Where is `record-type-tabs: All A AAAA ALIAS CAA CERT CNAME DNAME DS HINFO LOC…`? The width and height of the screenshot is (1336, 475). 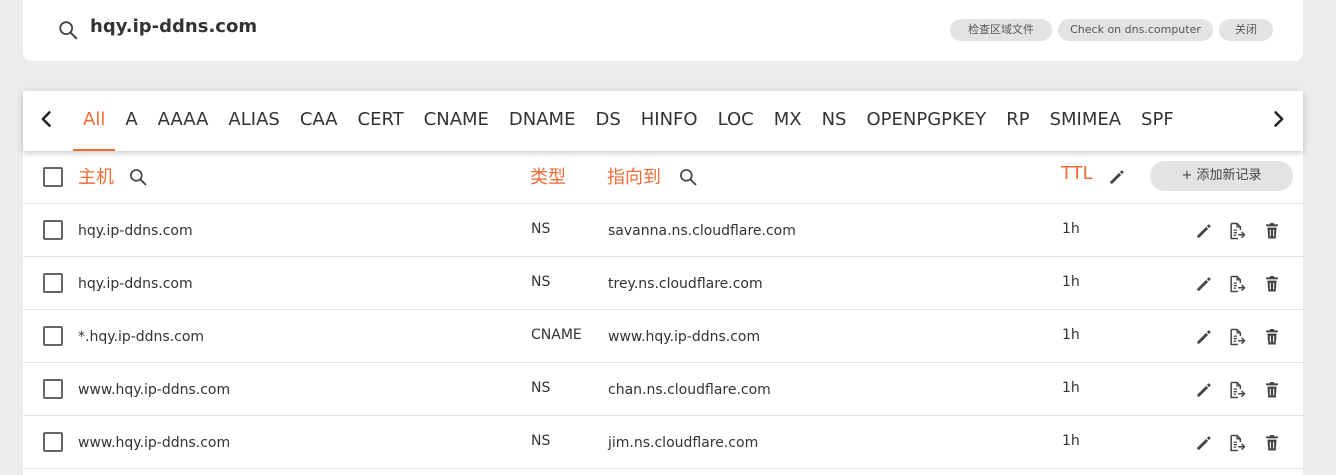 record-type-tabs: All A AAAA ALIAS CAA CERT CNAME DNAME DS HINFO LOC… is located at coordinates (668, 121).